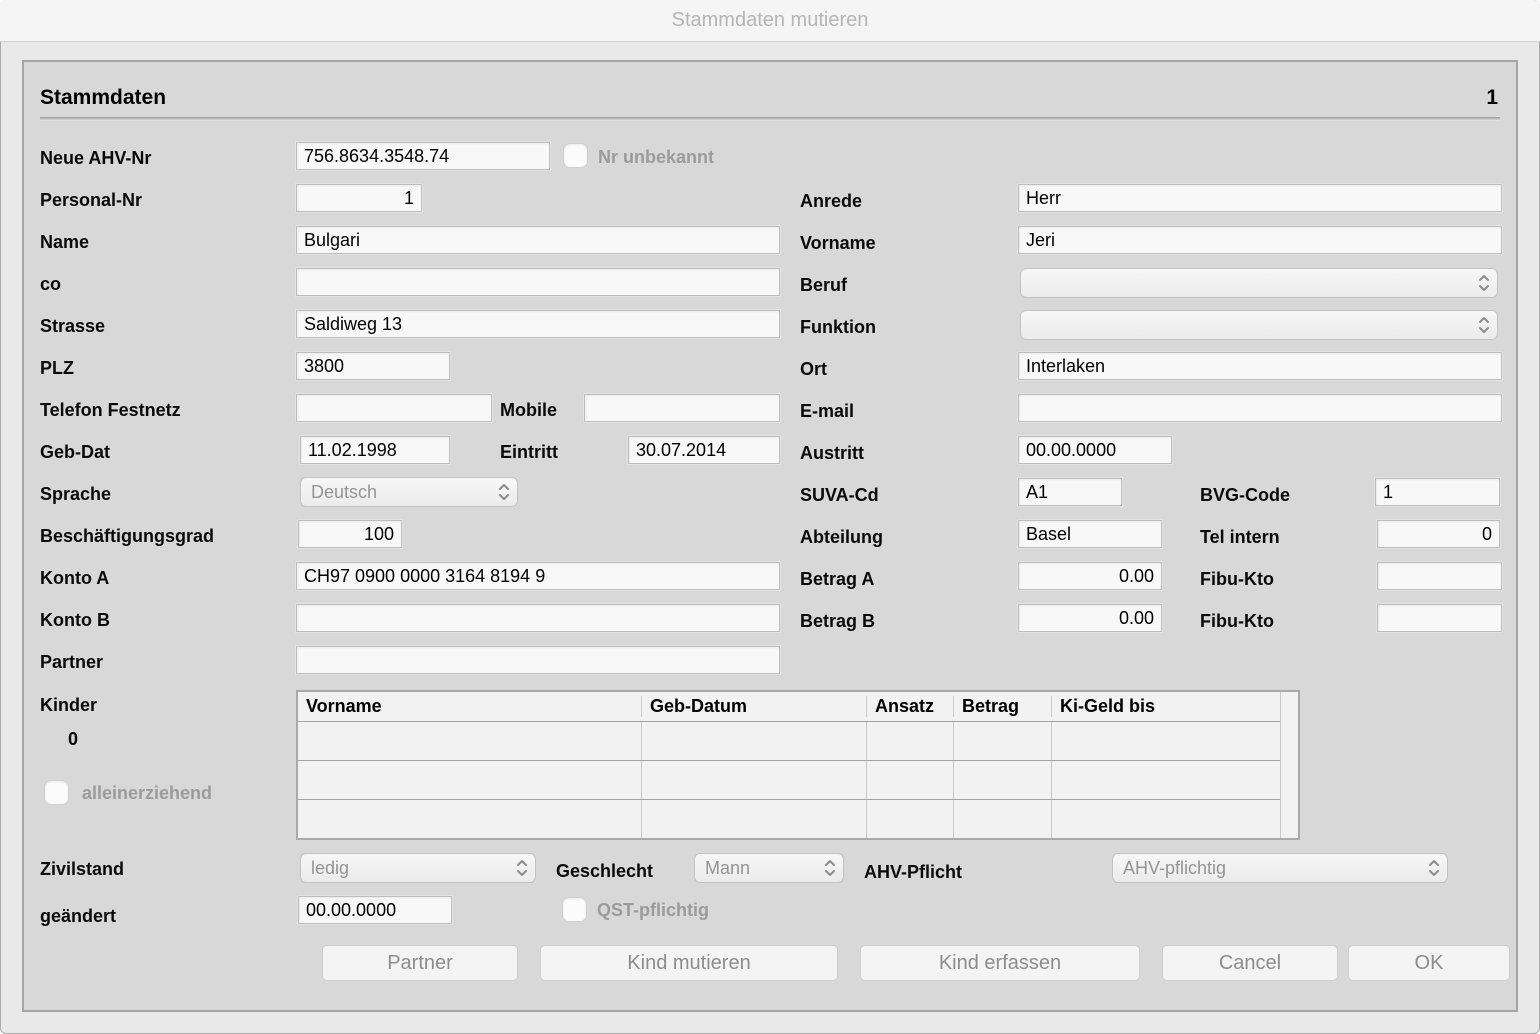 The height and width of the screenshot is (1034, 1540). I want to click on zivilstand-label: Zivilstand, so click(82, 869).